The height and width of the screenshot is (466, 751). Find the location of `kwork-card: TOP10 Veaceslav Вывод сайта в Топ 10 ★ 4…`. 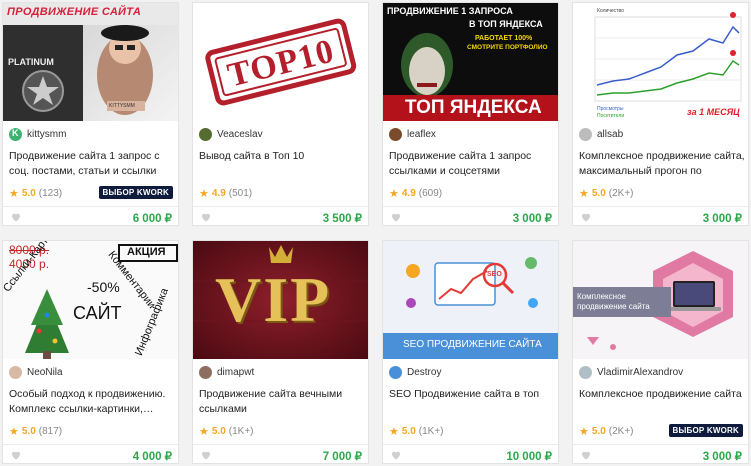

kwork-card: TOP10 Veaceslav Вывод сайта в Топ 10 ★ 4… is located at coordinates (280, 114).